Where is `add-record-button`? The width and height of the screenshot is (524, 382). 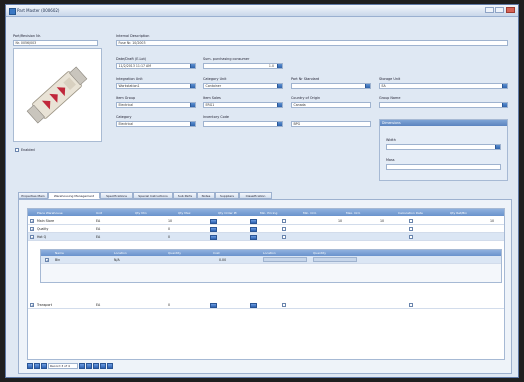 add-record-button is located at coordinates (103, 366).